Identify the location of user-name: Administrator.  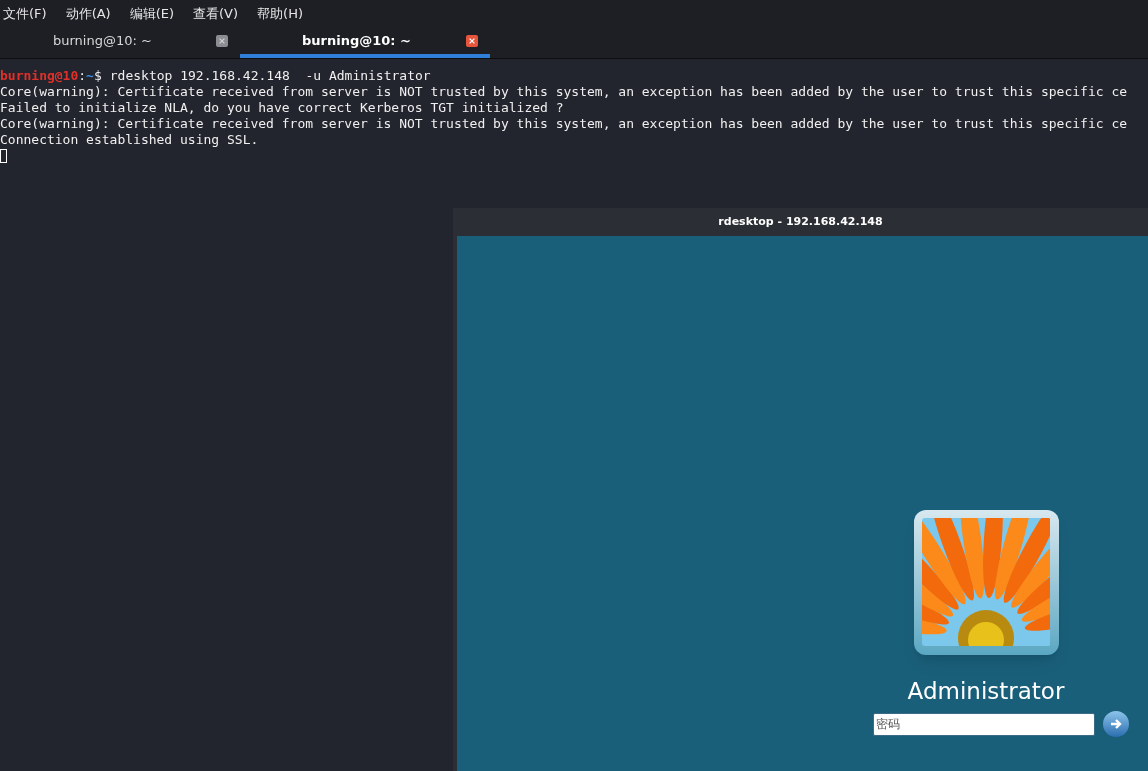
(986, 691).